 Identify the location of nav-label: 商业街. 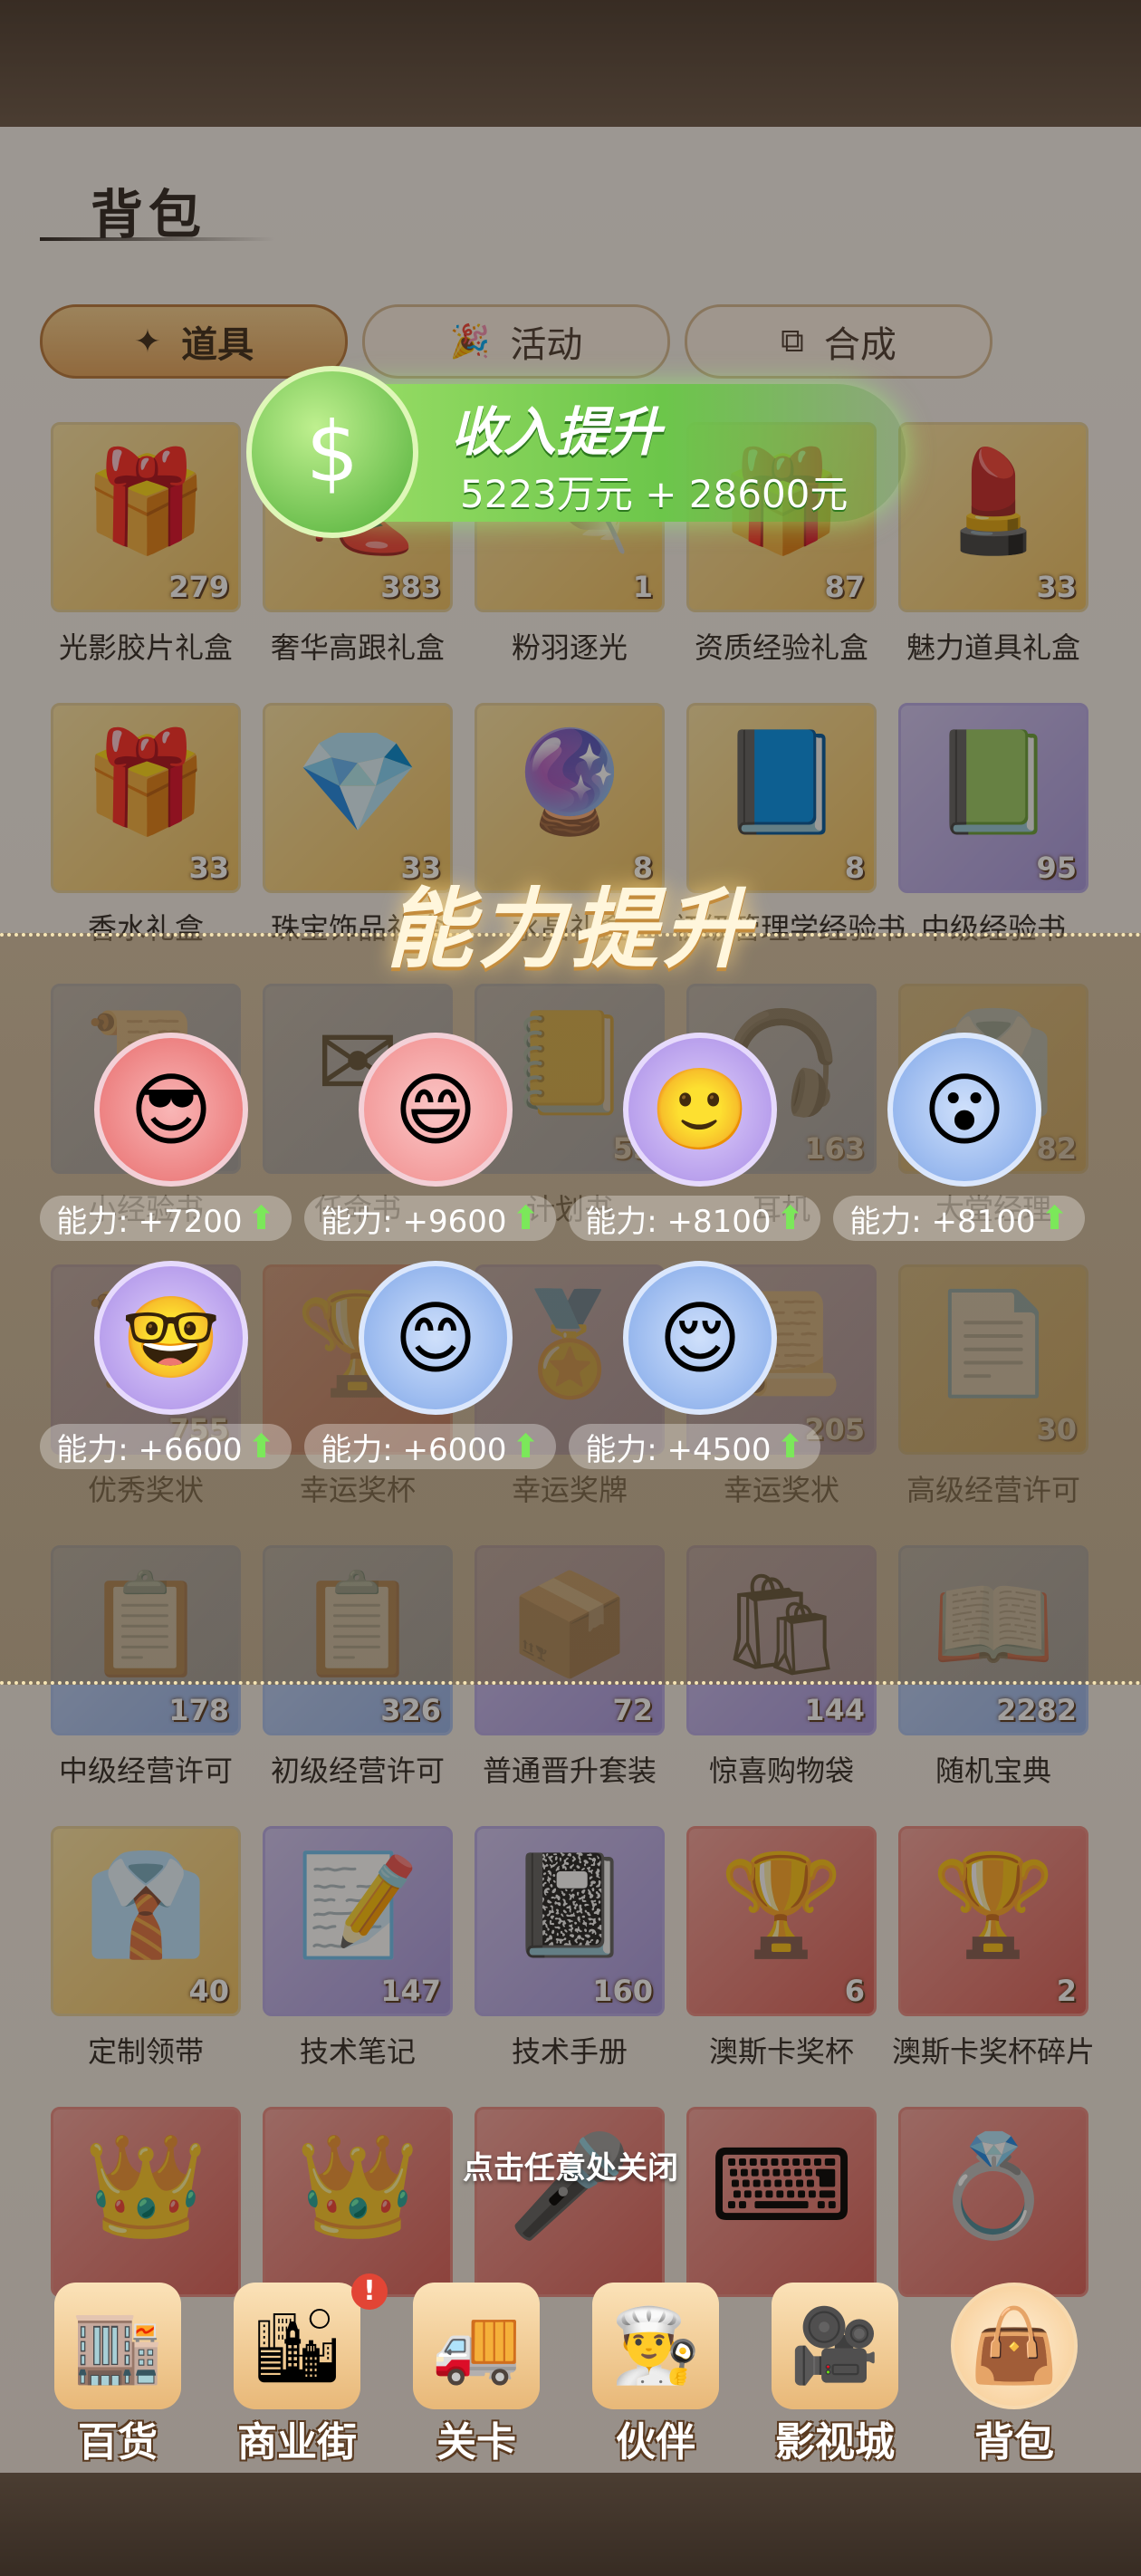
(297, 2442).